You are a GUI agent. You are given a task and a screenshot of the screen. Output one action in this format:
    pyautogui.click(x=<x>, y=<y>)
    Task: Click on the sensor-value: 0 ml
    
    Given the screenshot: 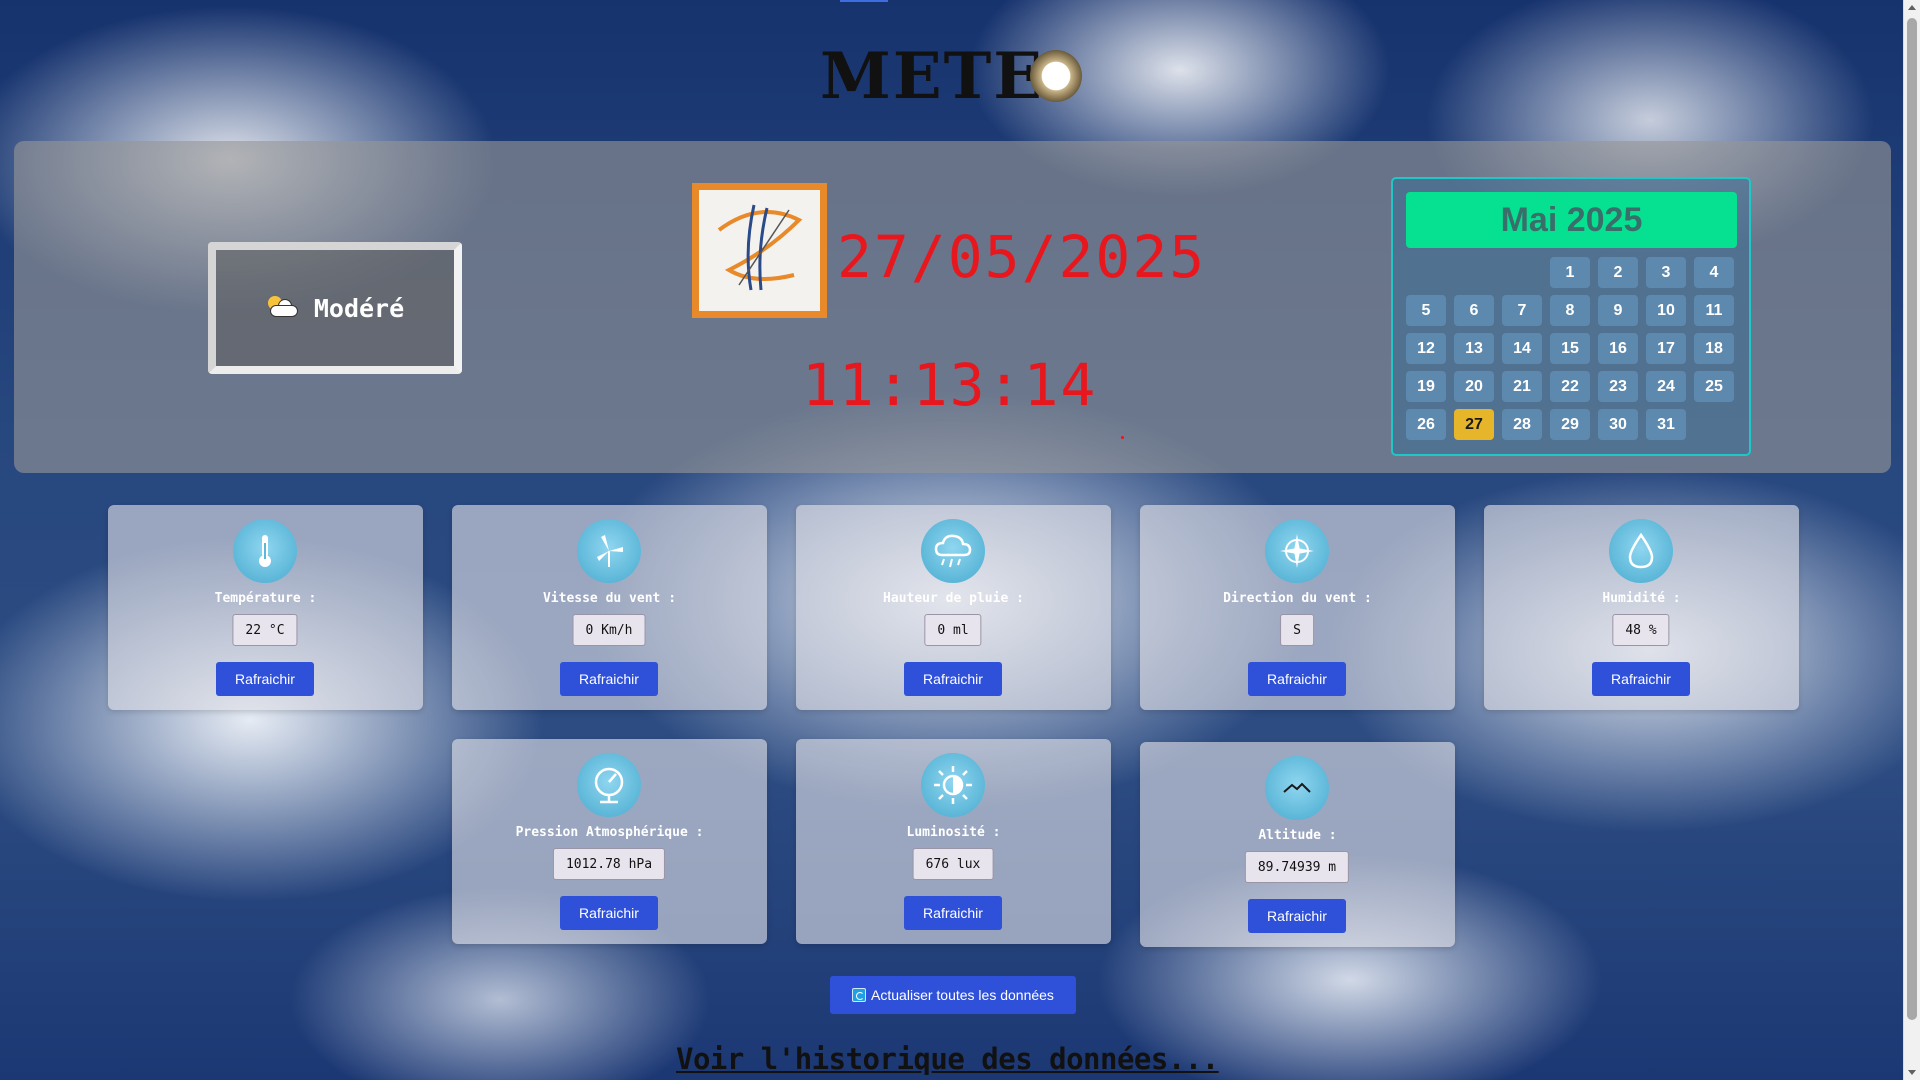 What is the action you would take?
    pyautogui.click(x=953, y=630)
    